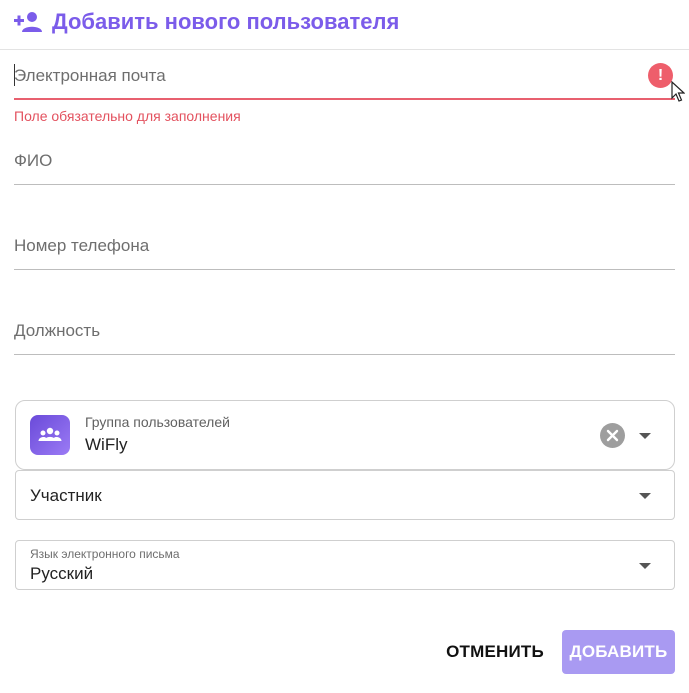 Image resolution: width=689 pixels, height=693 pixels. I want to click on text-caret, so click(14, 75).